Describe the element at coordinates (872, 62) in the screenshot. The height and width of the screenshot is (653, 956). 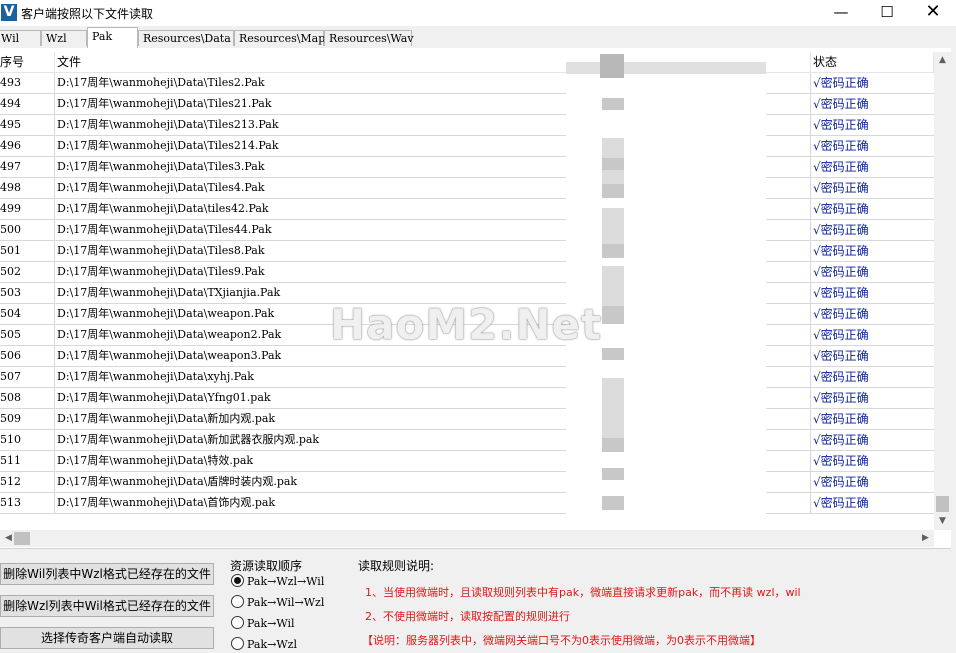
I see `header-status: 状态` at that location.